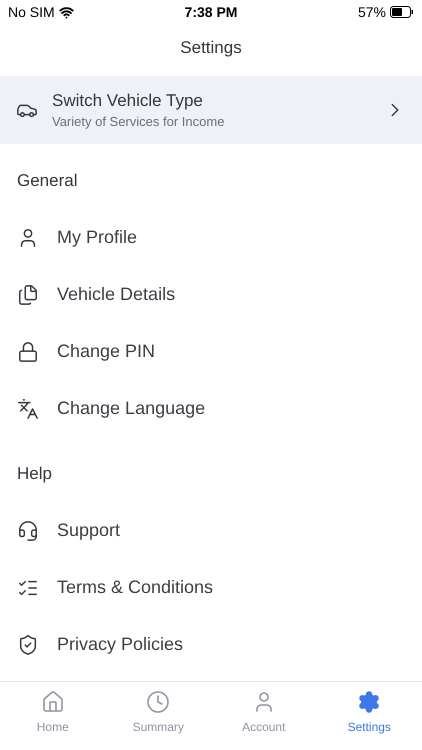  I want to click on menu-item: Change Language, so click(131, 408).